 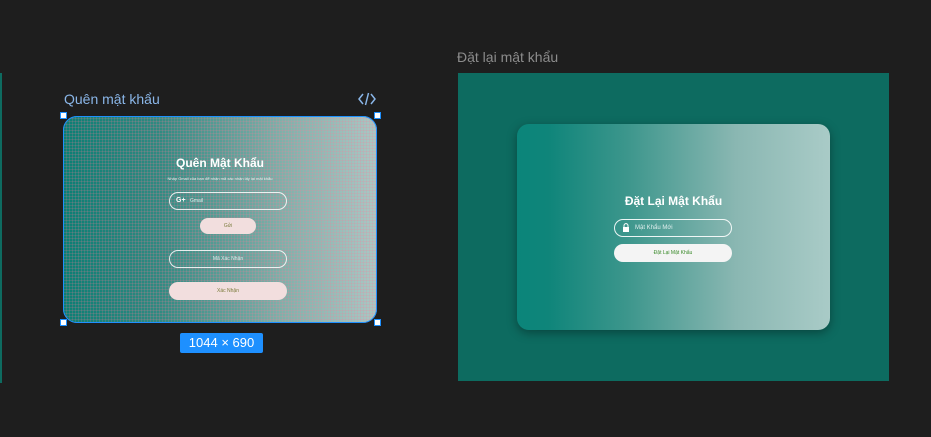 I want to click on new-password-input: Mật Khẩu Mới, so click(x=673, y=228).